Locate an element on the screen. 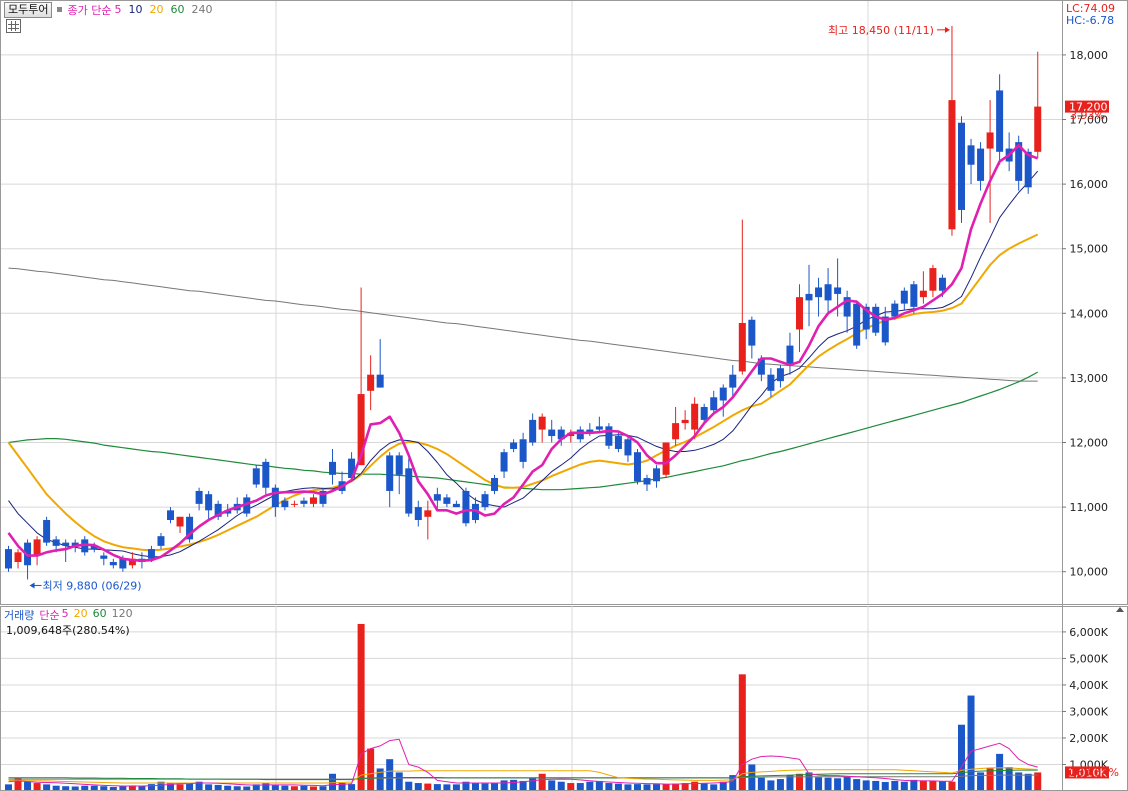 This screenshot has width=1128, height=791. current-change-label: 3.93% is located at coordinates (1087, 115).